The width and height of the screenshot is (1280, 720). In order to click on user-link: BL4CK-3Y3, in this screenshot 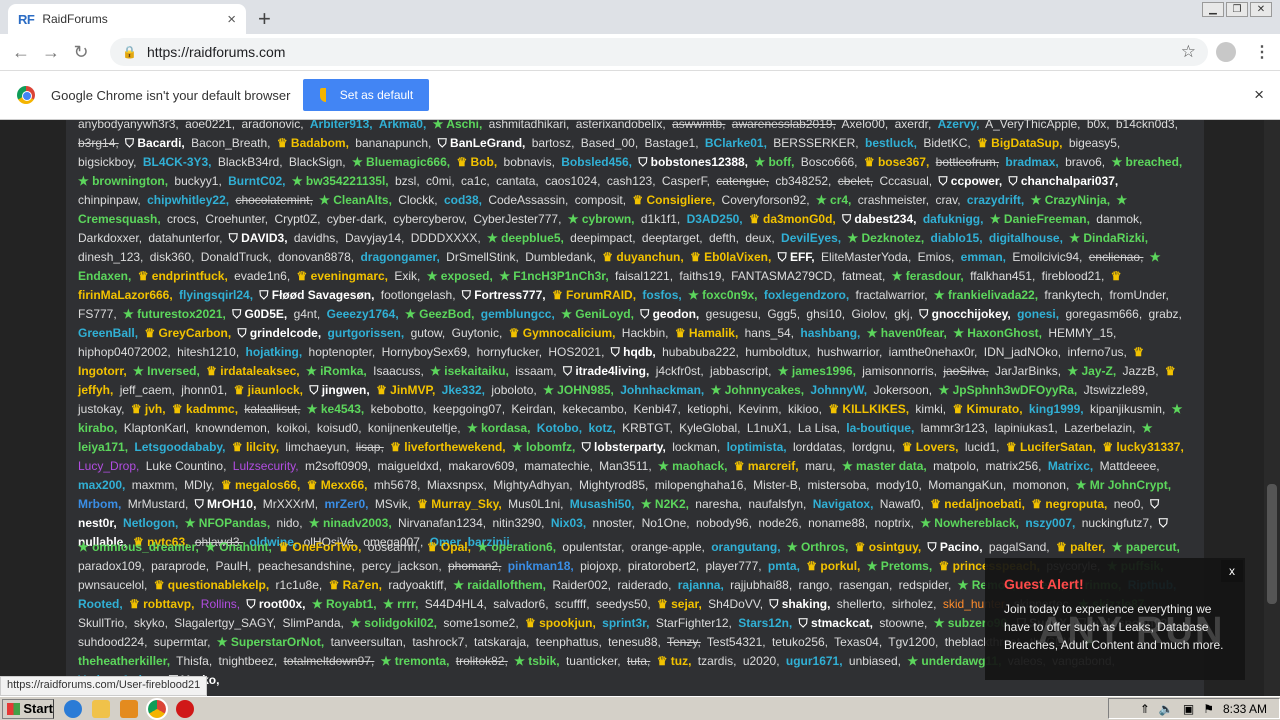, I will do `click(177, 162)`.